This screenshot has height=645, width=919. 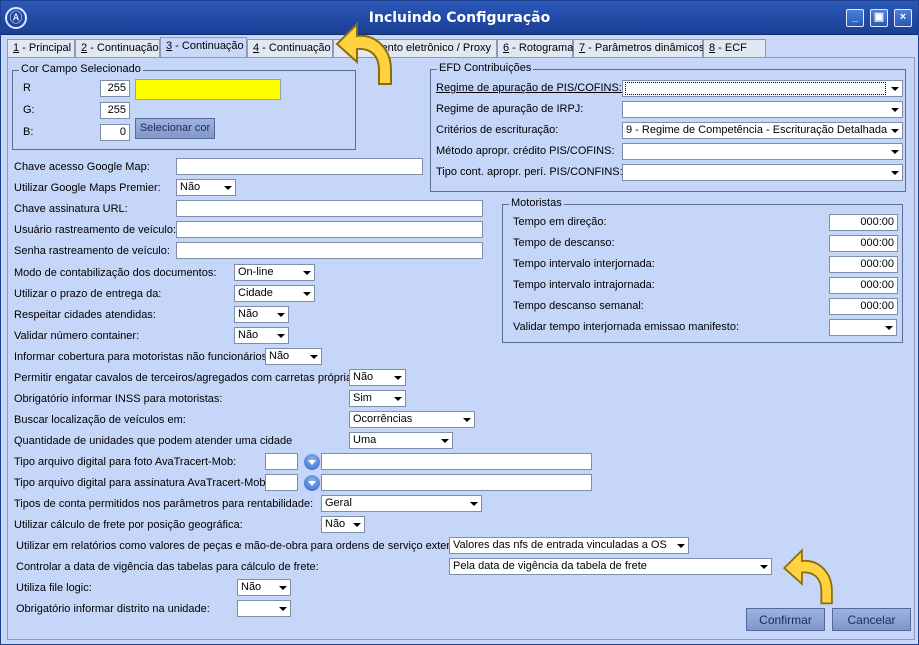 I want to click on tab-ecf: 8 - ECF, so click(x=734, y=48).